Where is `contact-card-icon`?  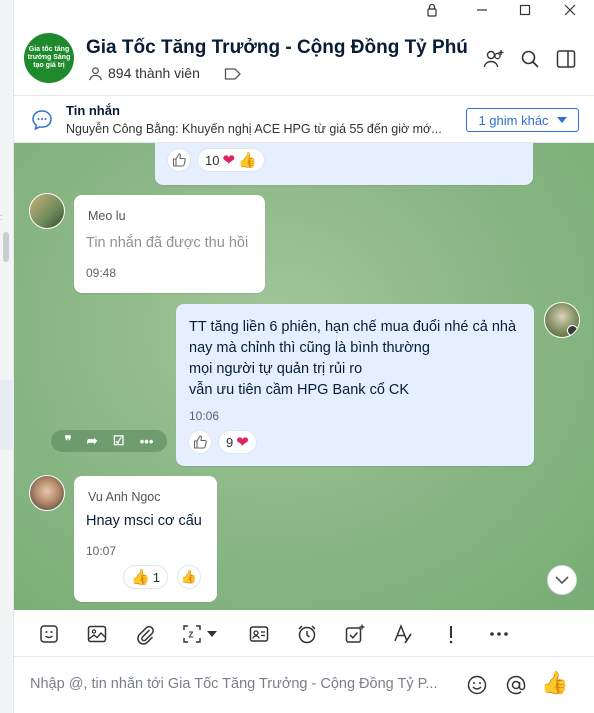
contact-card-icon is located at coordinates (259, 634).